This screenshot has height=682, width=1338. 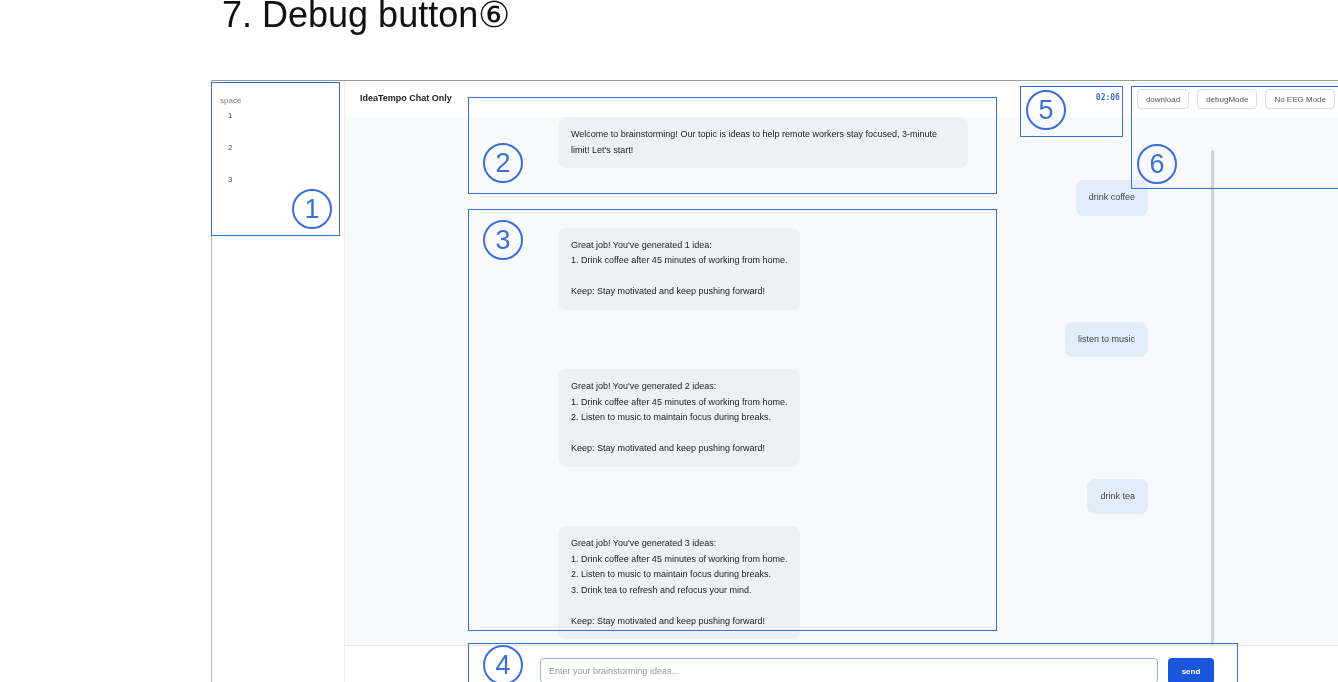 I want to click on timer: 02:06, so click(x=1107, y=97).